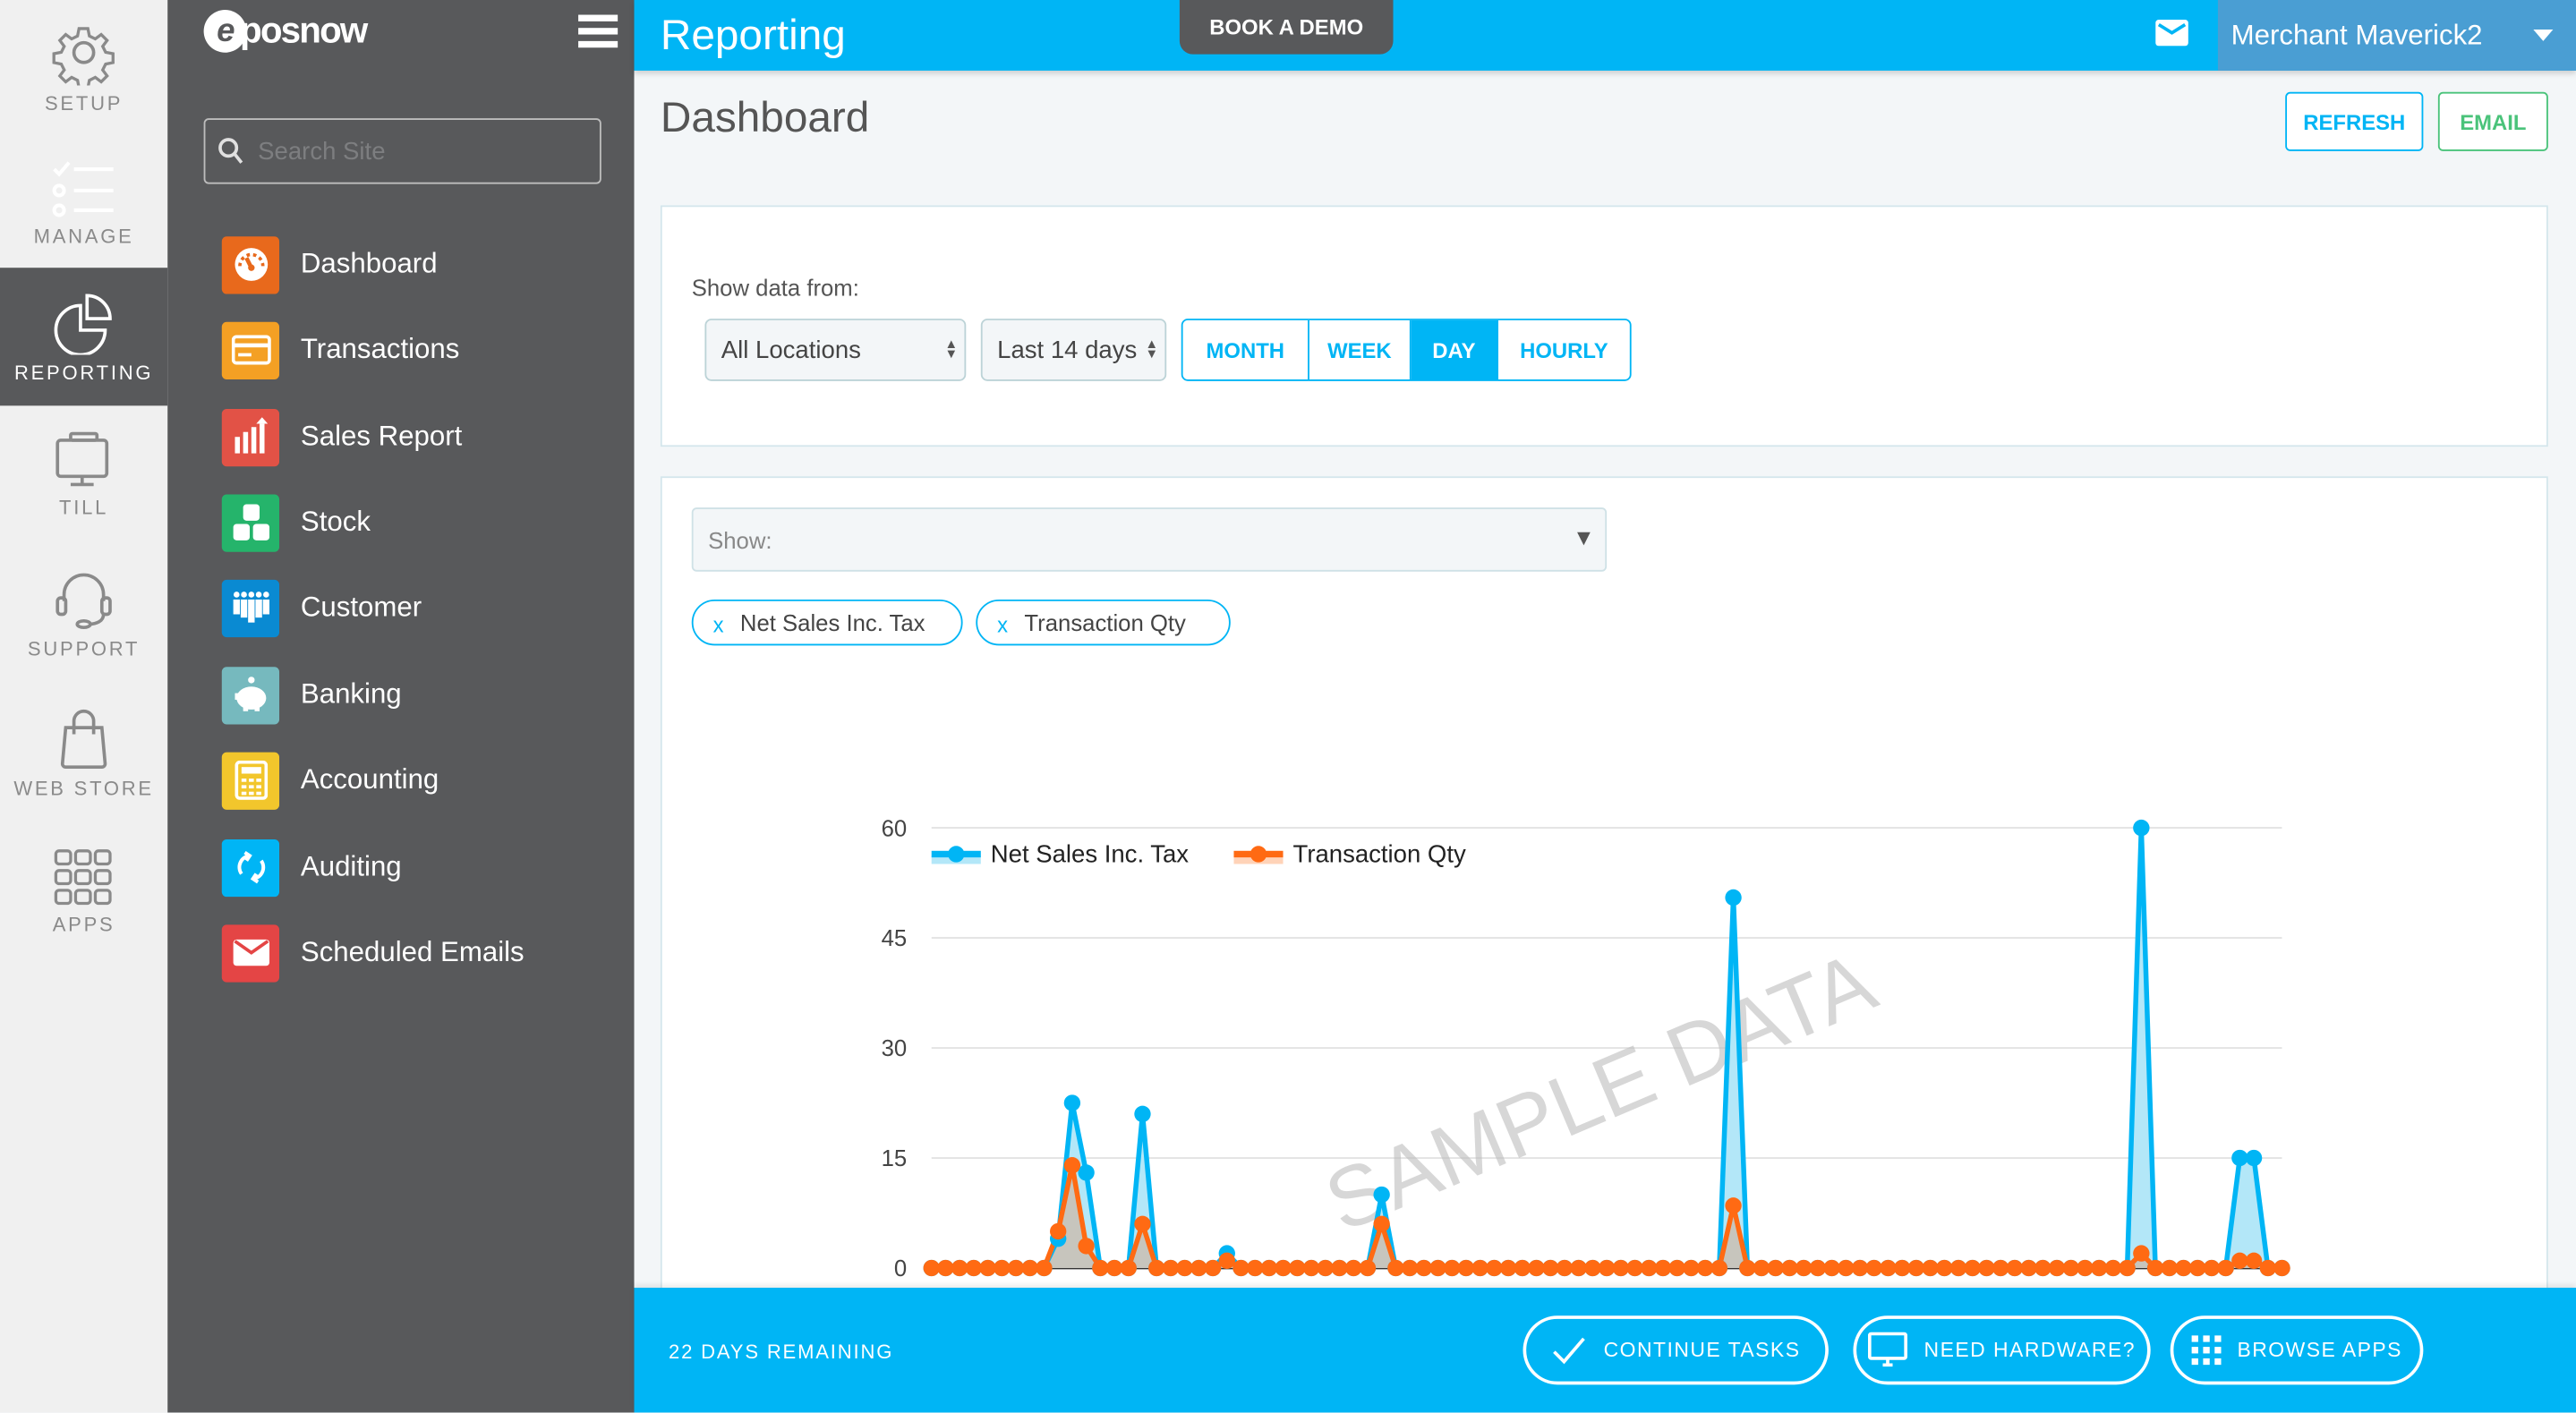 This screenshot has height=1413, width=2576. What do you see at coordinates (83, 325) in the screenshot?
I see `pie-chart-icon` at bounding box center [83, 325].